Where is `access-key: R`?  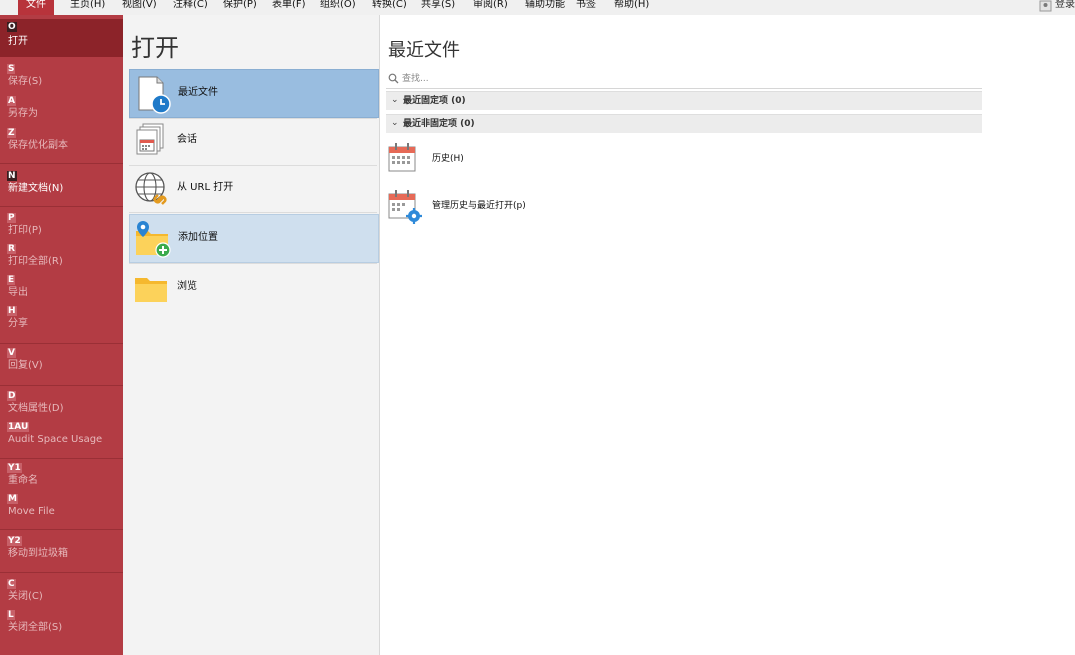 access-key: R is located at coordinates (11, 249).